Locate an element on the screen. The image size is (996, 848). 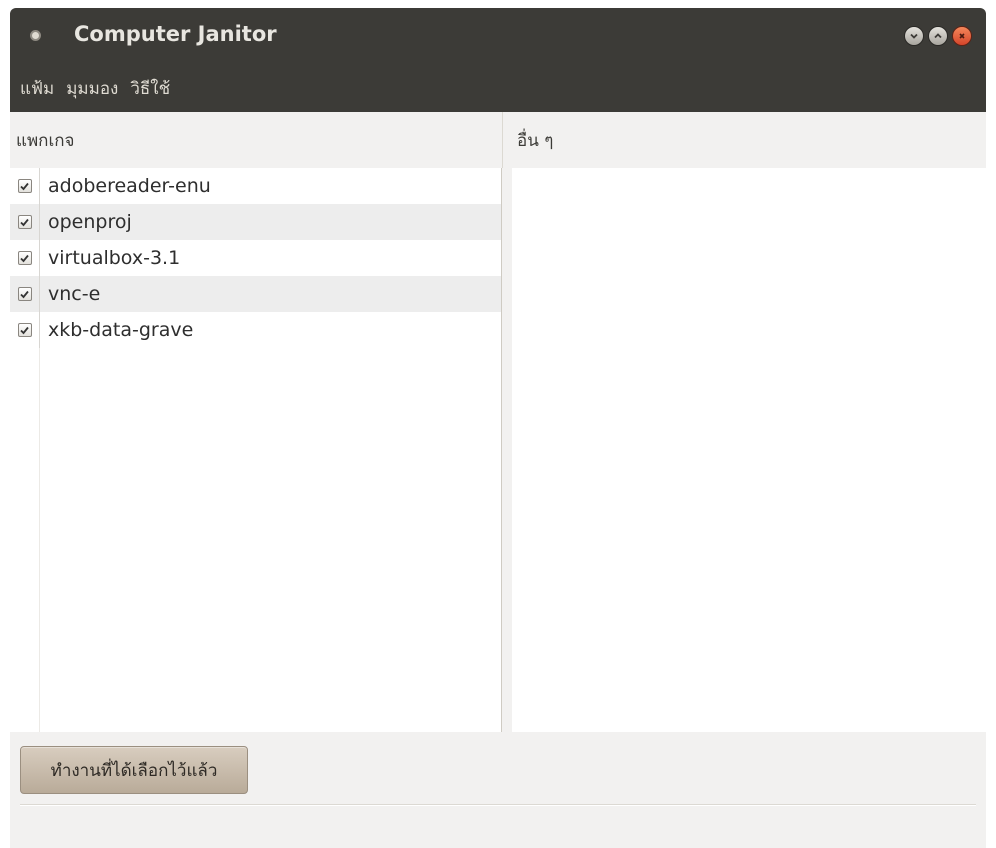
packages-header-label: แพกเกจ is located at coordinates (45, 140).